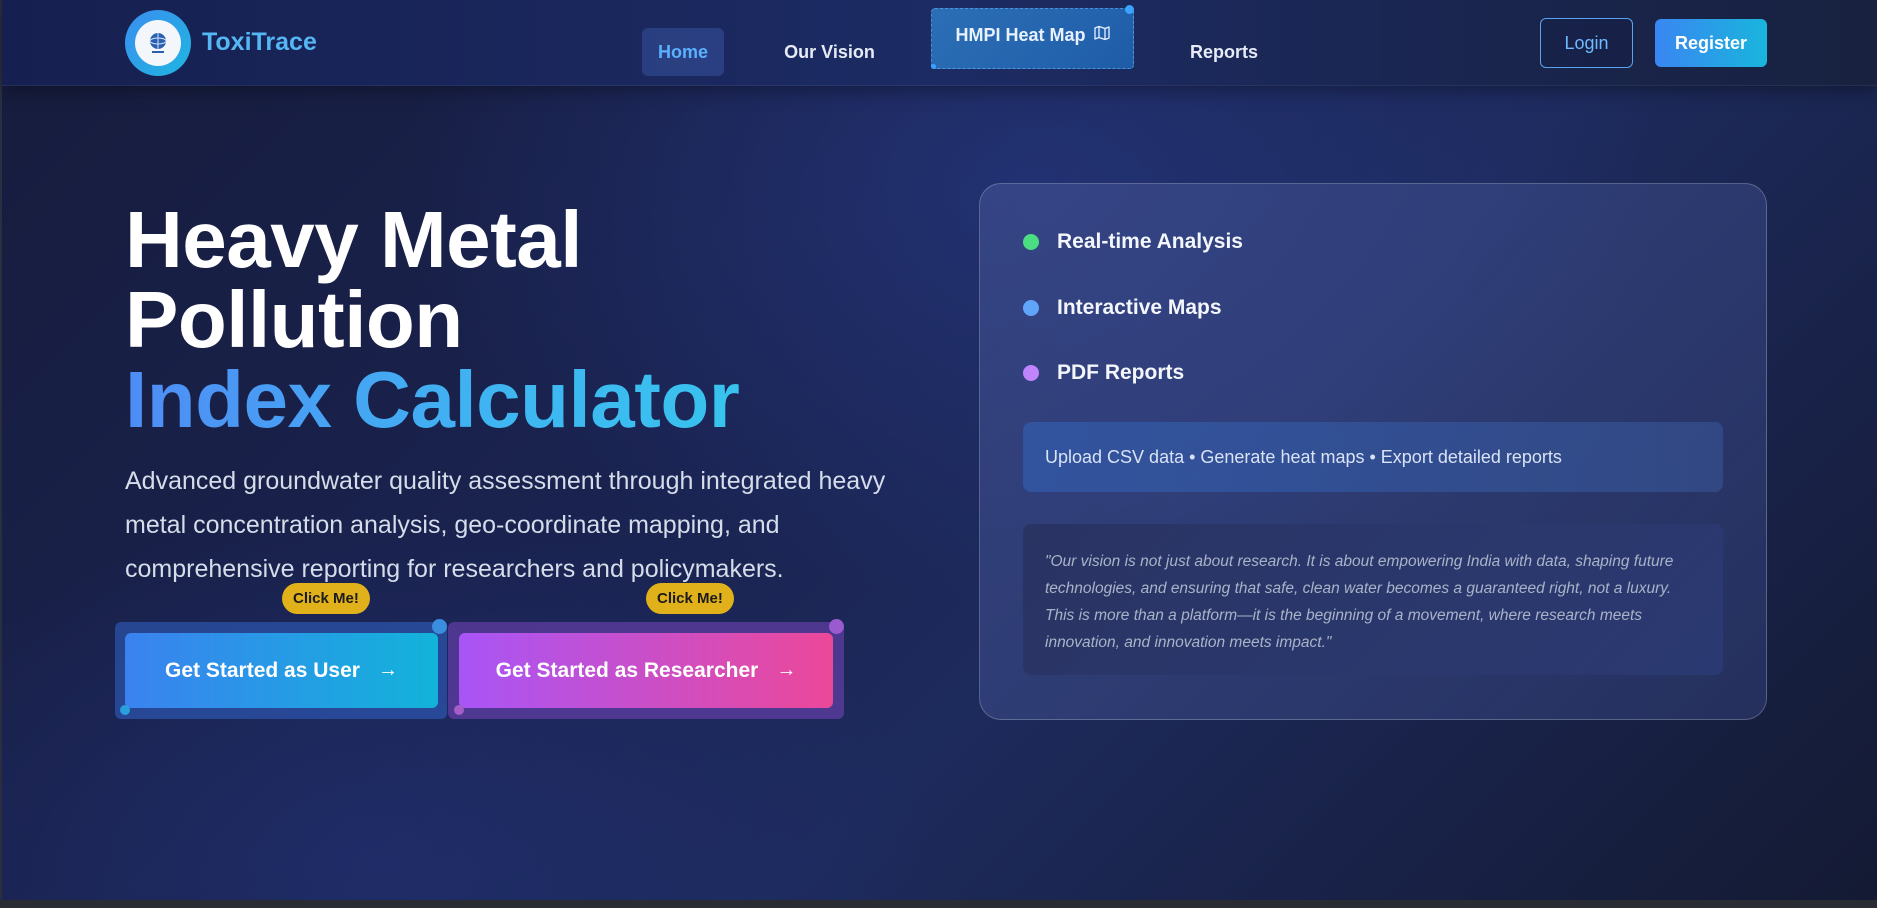  Describe the element at coordinates (683, 52) in the screenshot. I see `nav-home: Home` at that location.